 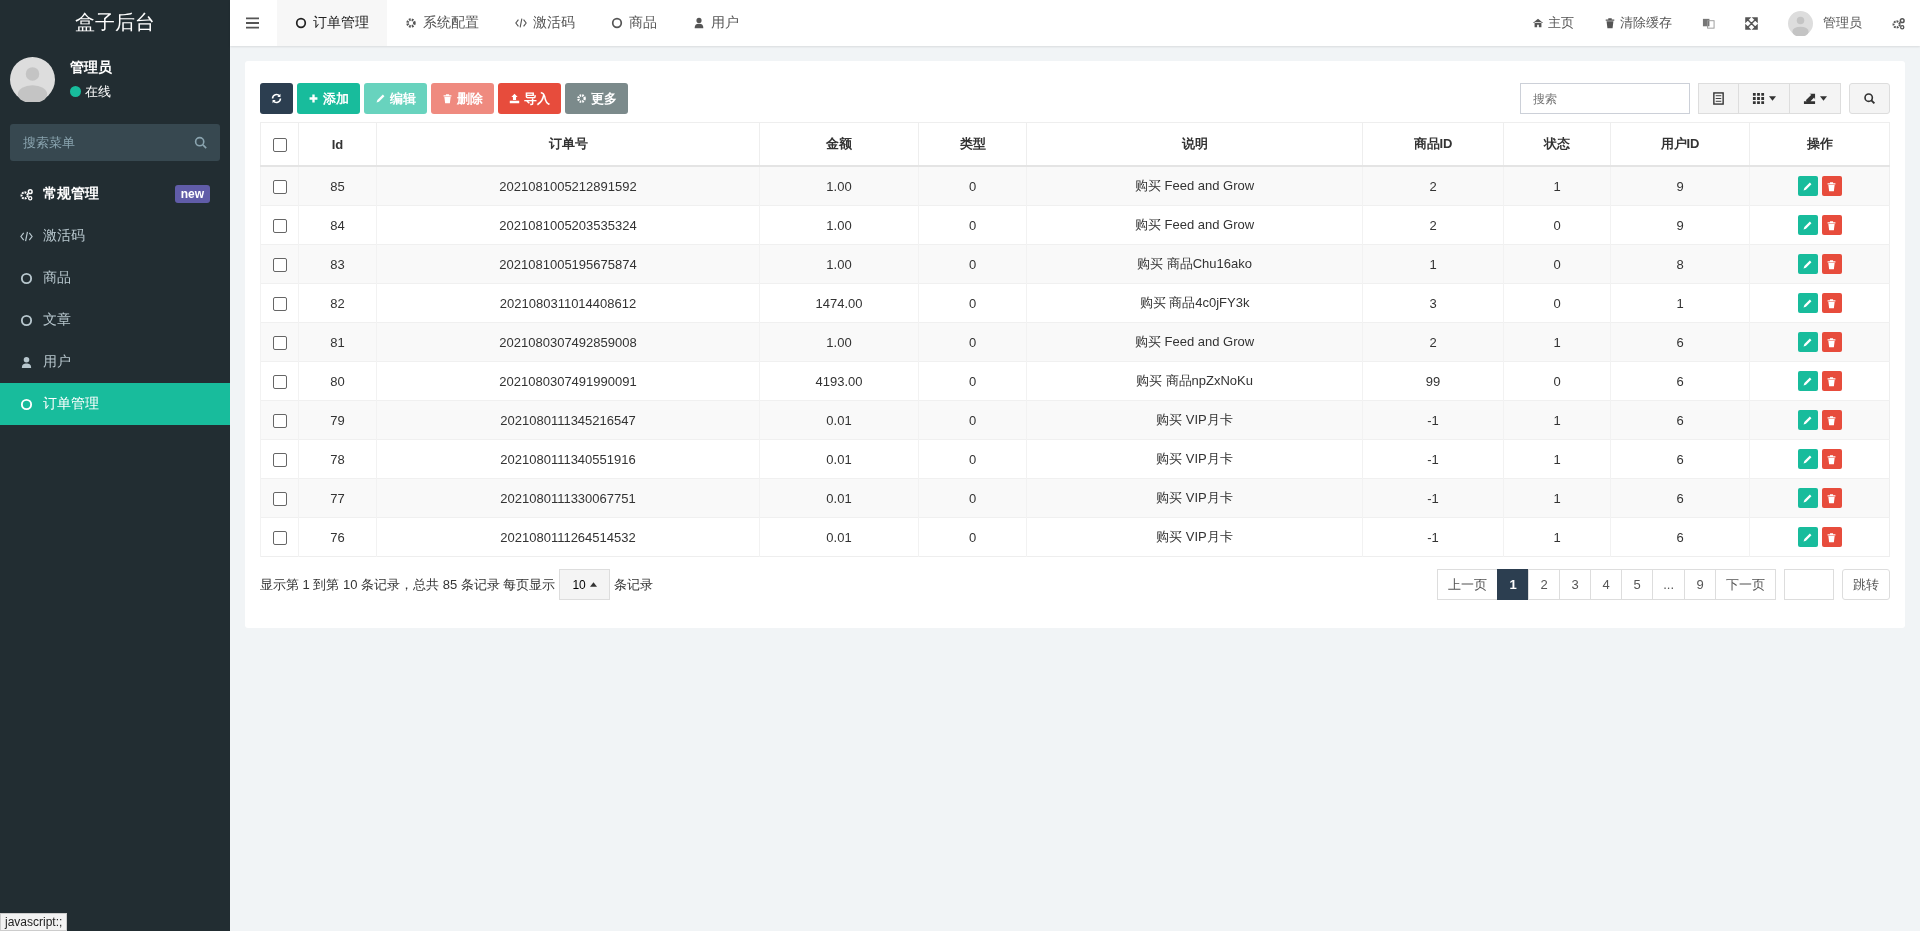 I want to click on sidebar-menu-item: 商品, so click(x=115, y=278).